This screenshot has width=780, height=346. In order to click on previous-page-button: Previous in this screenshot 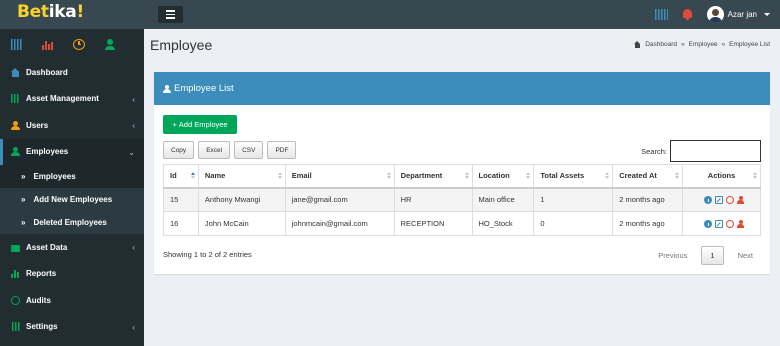, I will do `click(672, 255)`.